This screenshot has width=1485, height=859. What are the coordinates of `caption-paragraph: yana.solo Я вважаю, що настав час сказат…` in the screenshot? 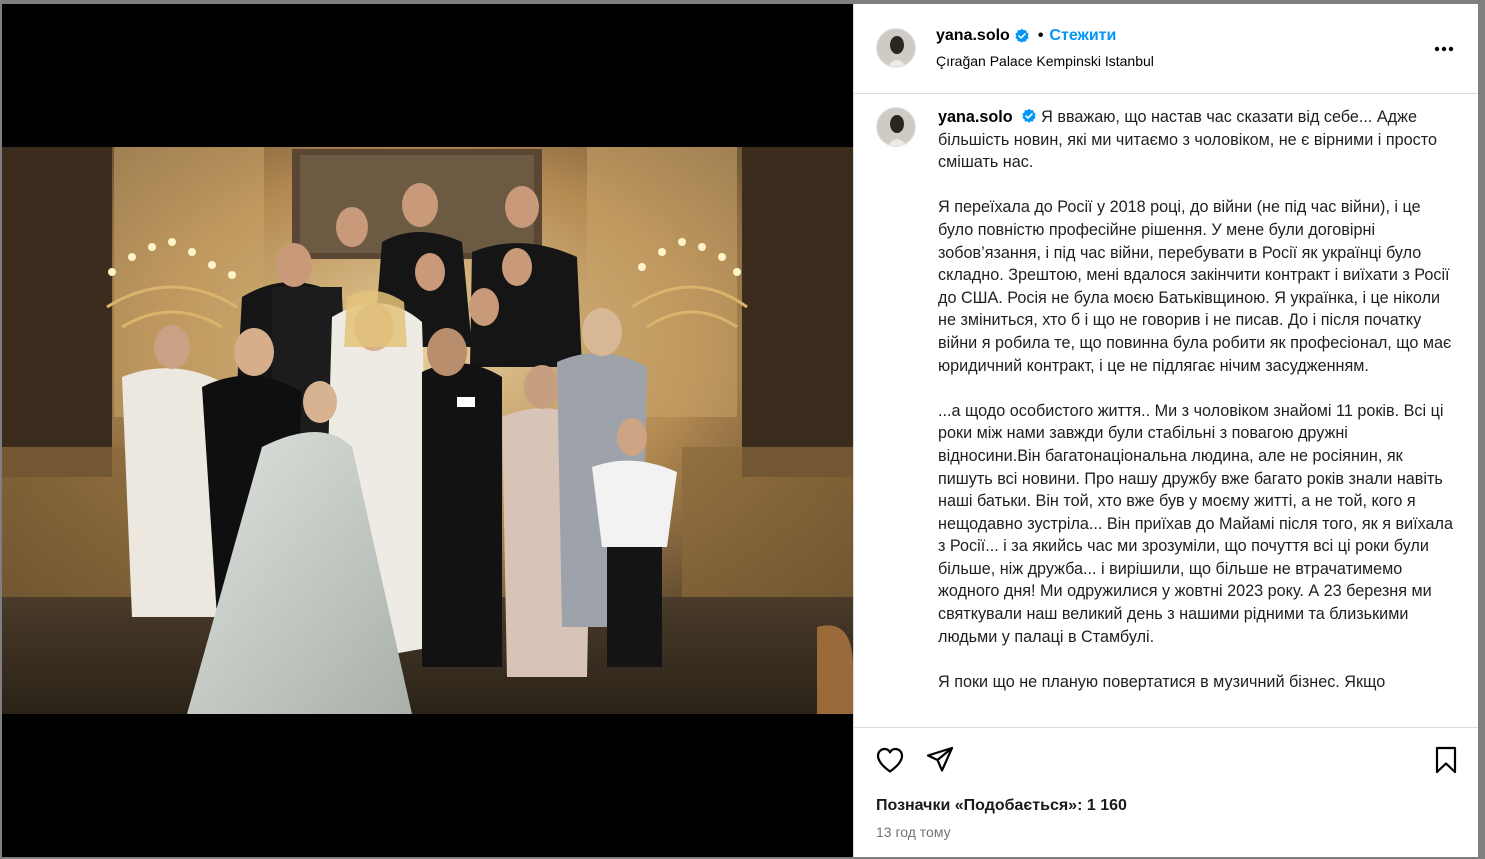 It's located at (1195, 140).